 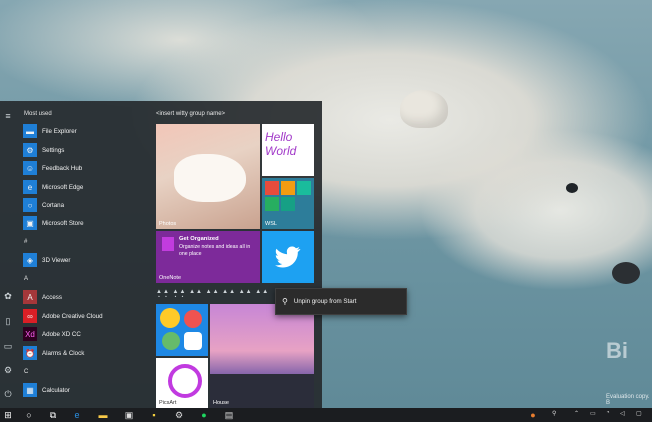 What do you see at coordinates (87, 334) in the screenshot?
I see `app-adobe-xd: Xd Adobe XD CC` at bounding box center [87, 334].